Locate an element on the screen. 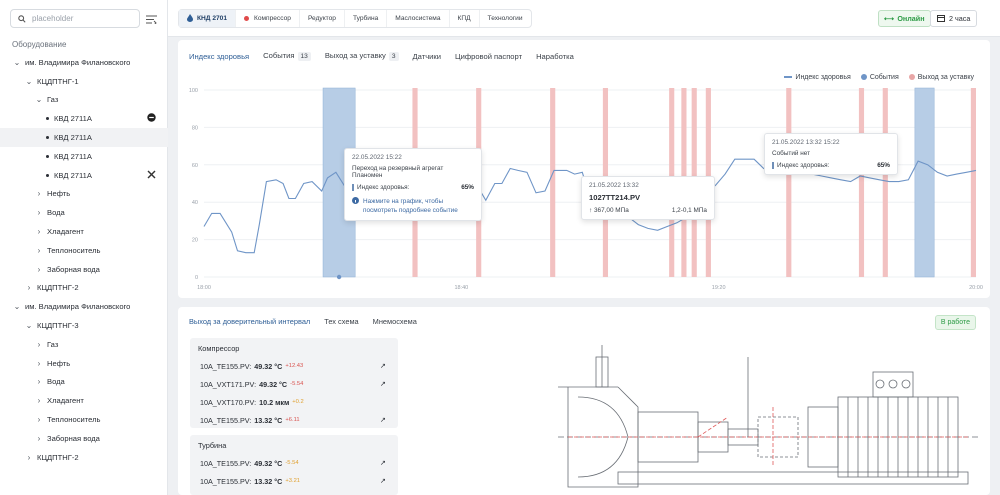  tab-label: КНД 2701 is located at coordinates (212, 18).